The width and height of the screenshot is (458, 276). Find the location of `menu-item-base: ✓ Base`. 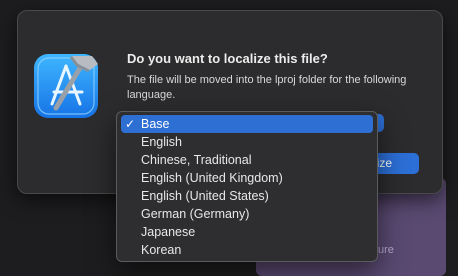

menu-item-base: ✓ Base is located at coordinates (247, 124).